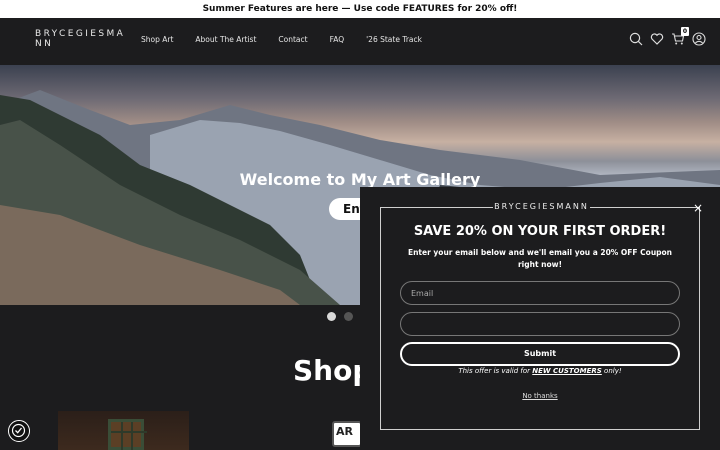 Image resolution: width=720 pixels, height=450 pixels. Describe the element at coordinates (225, 39) in the screenshot. I see `nav-about-the-artist: About The Artist` at that location.